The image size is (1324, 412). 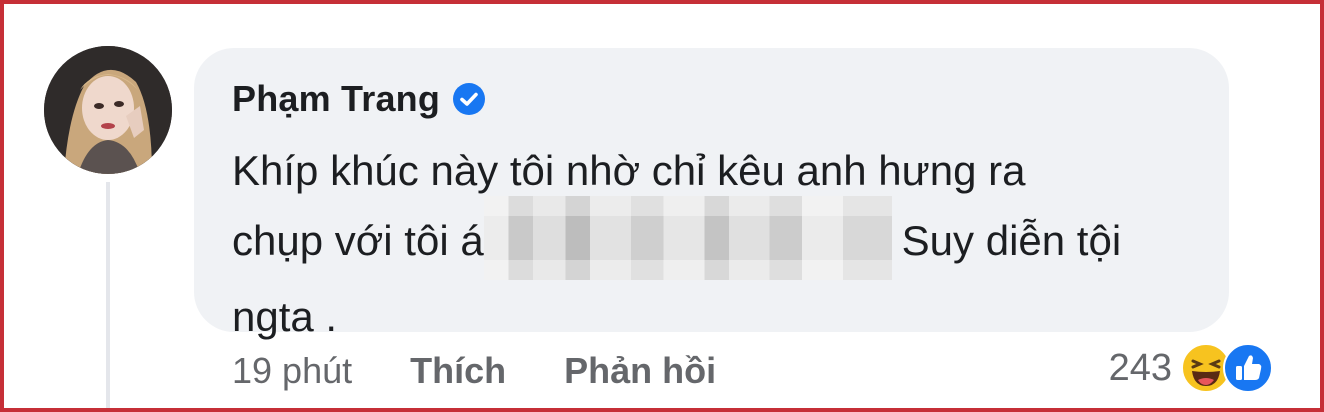 I want to click on like-icon, so click(x=1248, y=368).